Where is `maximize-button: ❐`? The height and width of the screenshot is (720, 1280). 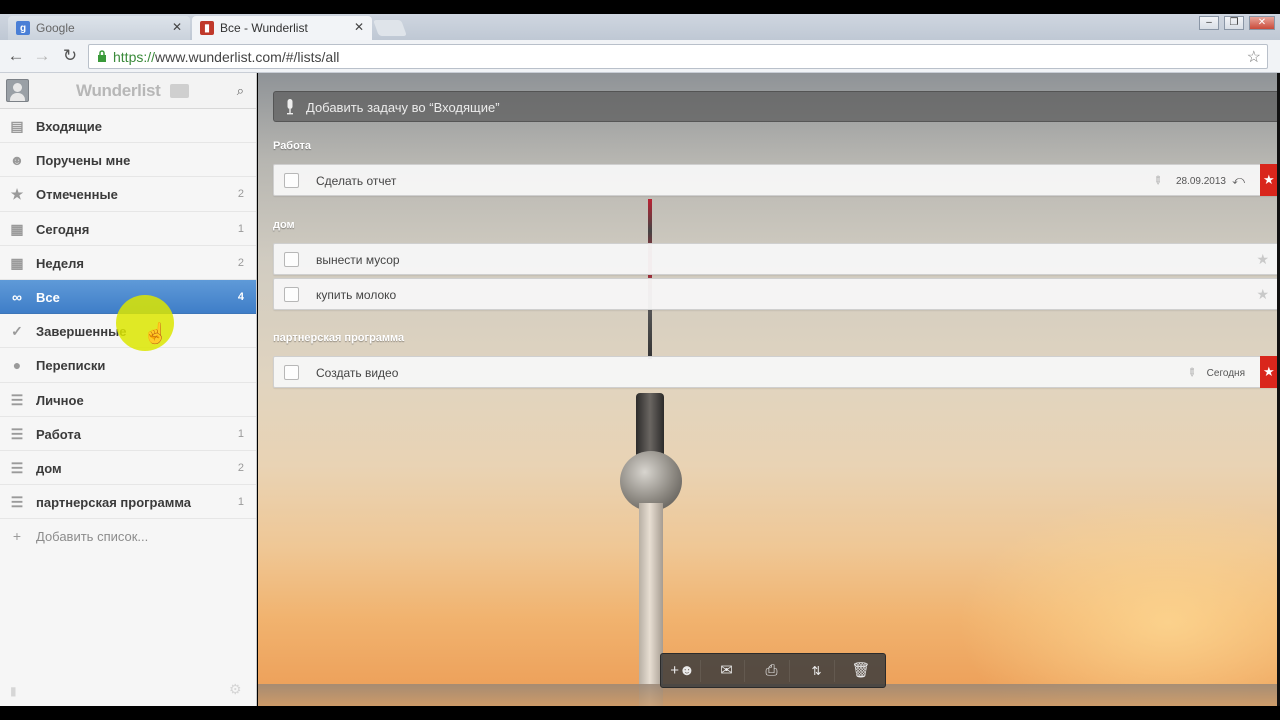
maximize-button: ❐ is located at coordinates (1234, 23).